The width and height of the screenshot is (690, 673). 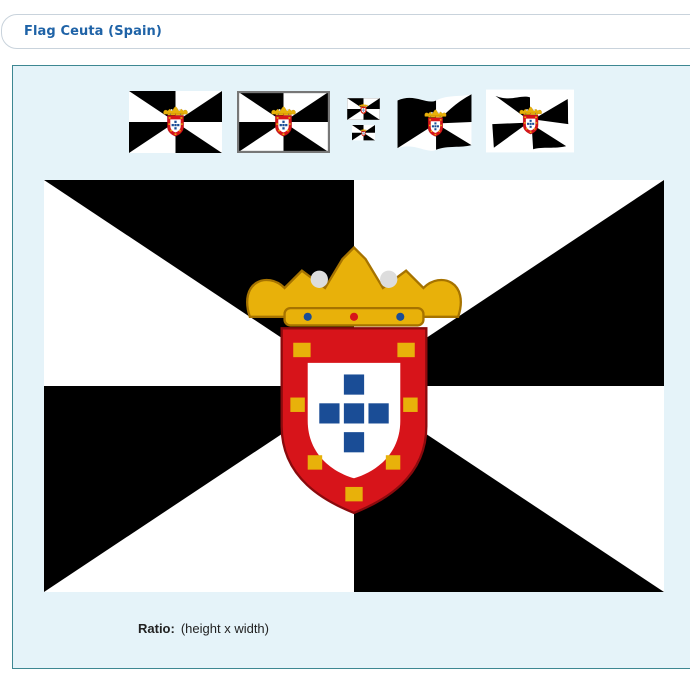 I want to click on thumbnail-flat-flag, so click(x=175, y=122).